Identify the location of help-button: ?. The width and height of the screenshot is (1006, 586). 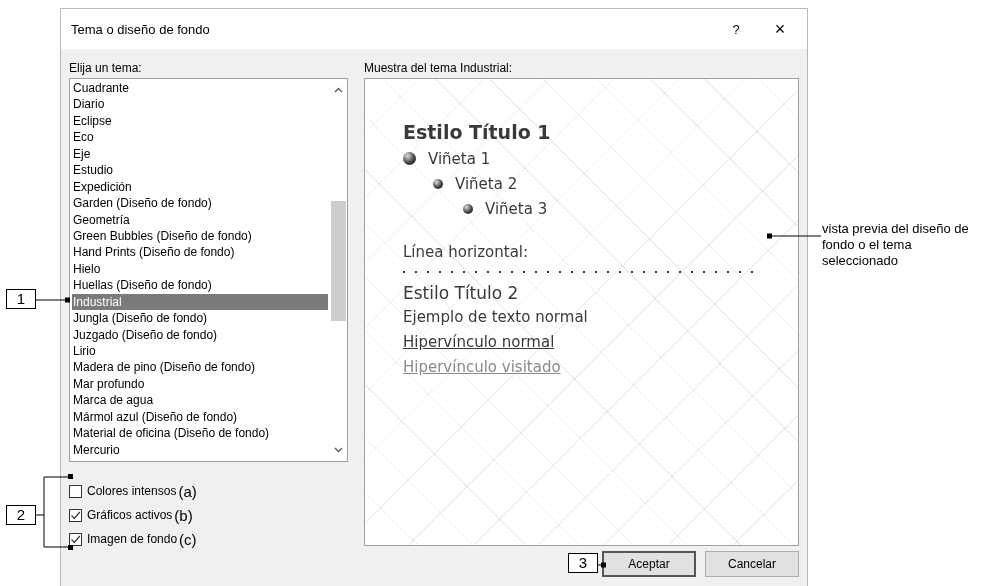
(736, 29).